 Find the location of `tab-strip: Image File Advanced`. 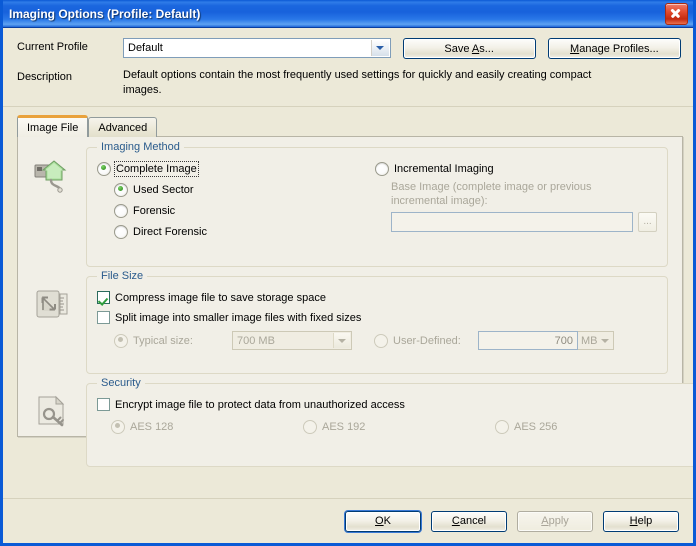

tab-strip: Image File Advanced is located at coordinates (348, 122).